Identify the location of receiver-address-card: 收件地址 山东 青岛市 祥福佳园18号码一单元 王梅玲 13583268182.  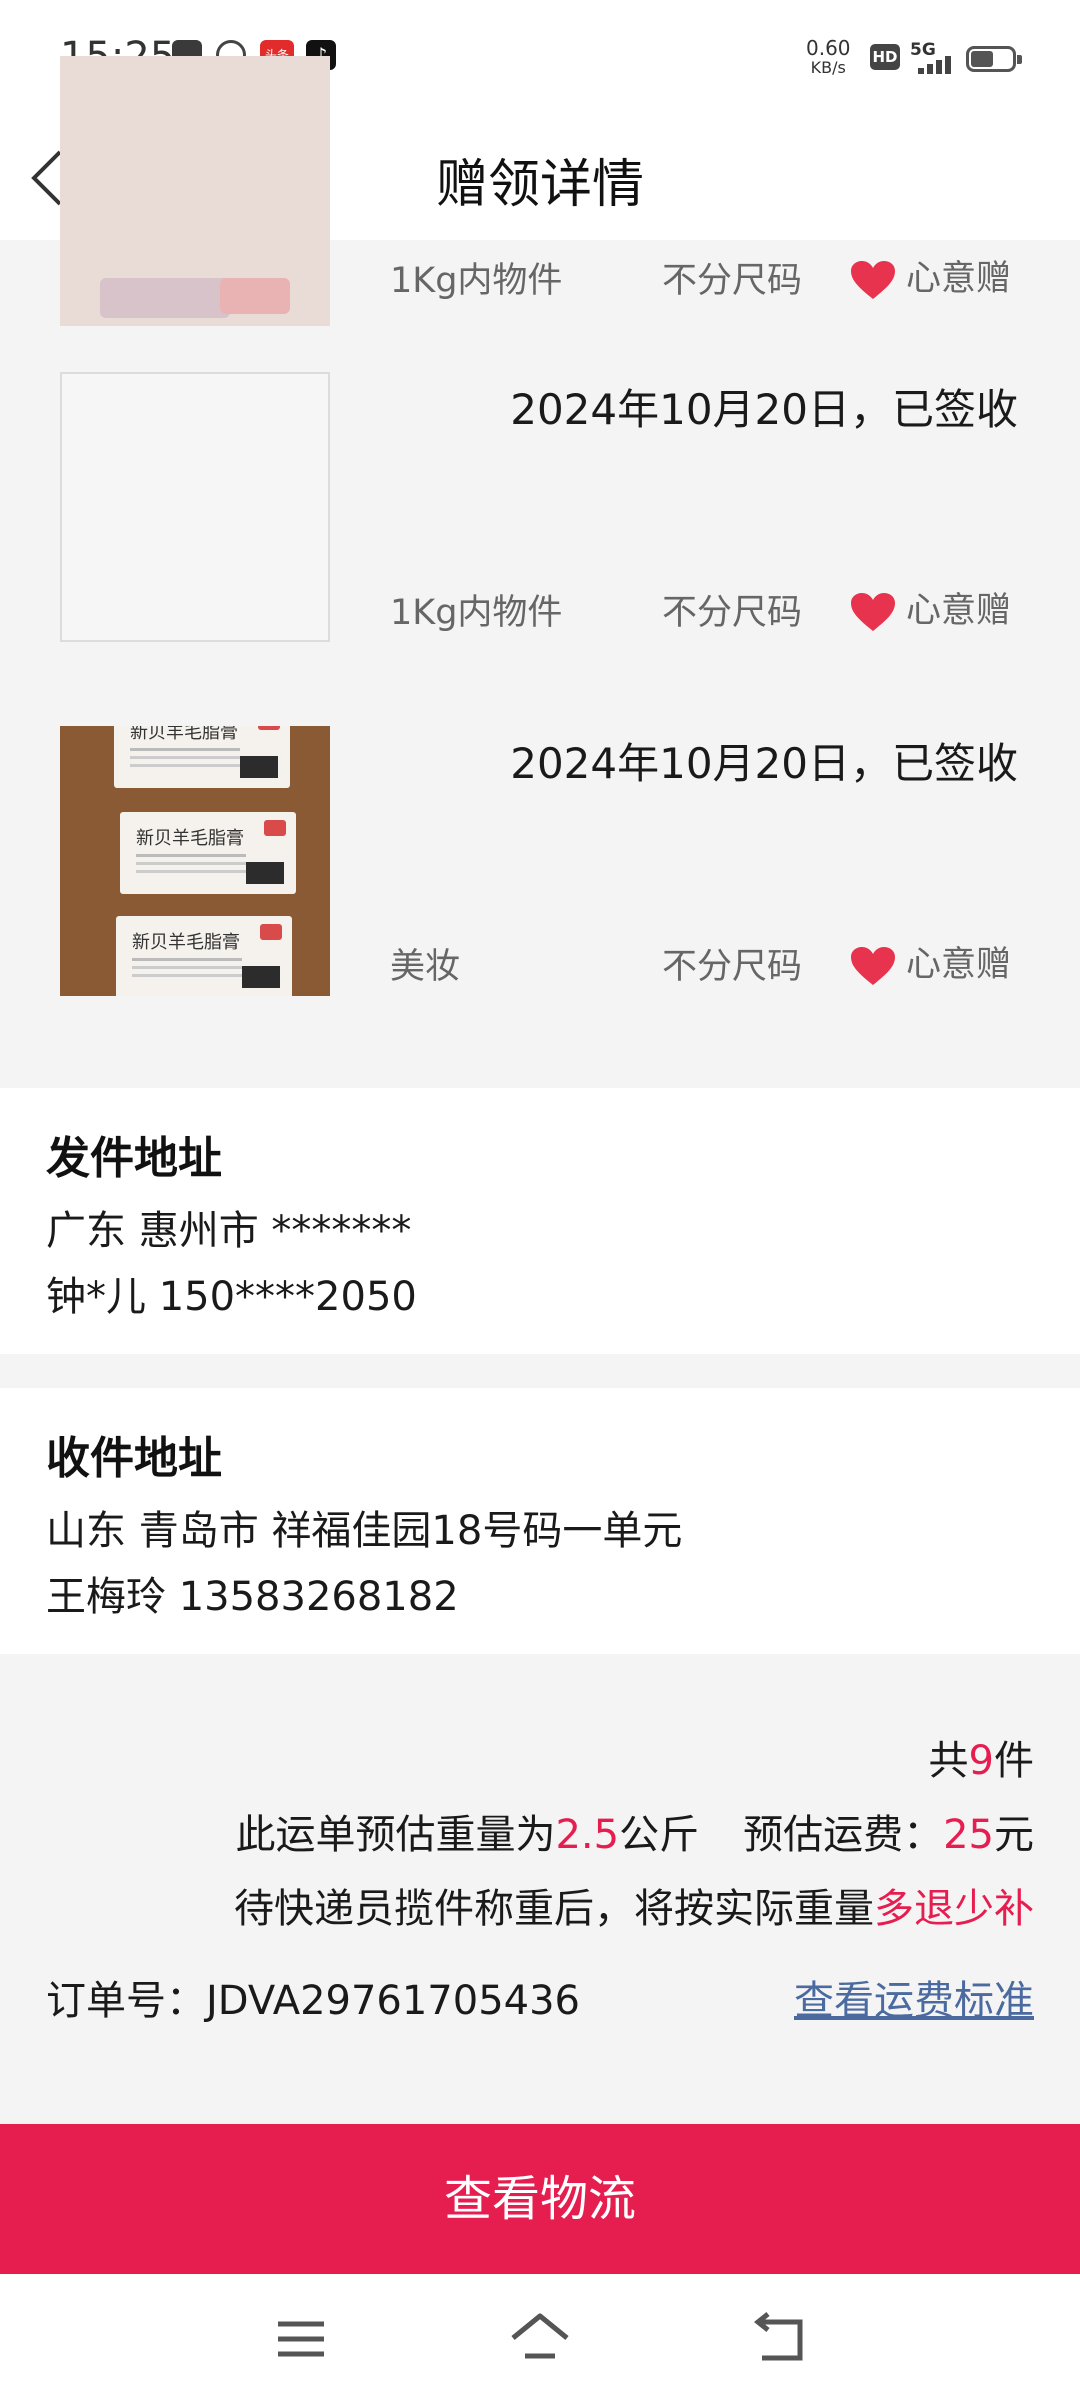
(540, 1521).